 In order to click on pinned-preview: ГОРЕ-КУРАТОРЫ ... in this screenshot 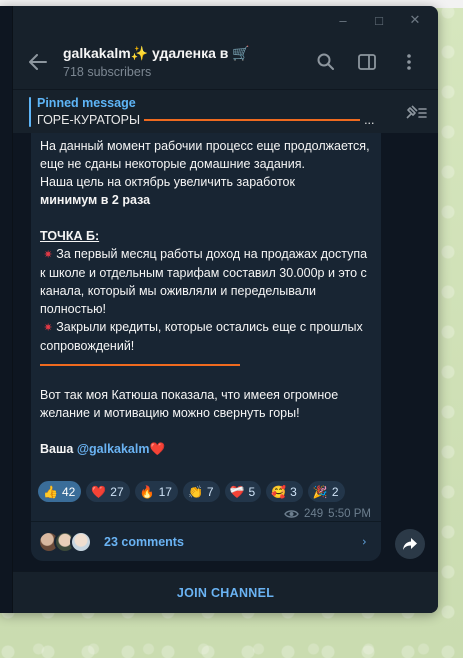, I will do `click(215, 120)`.